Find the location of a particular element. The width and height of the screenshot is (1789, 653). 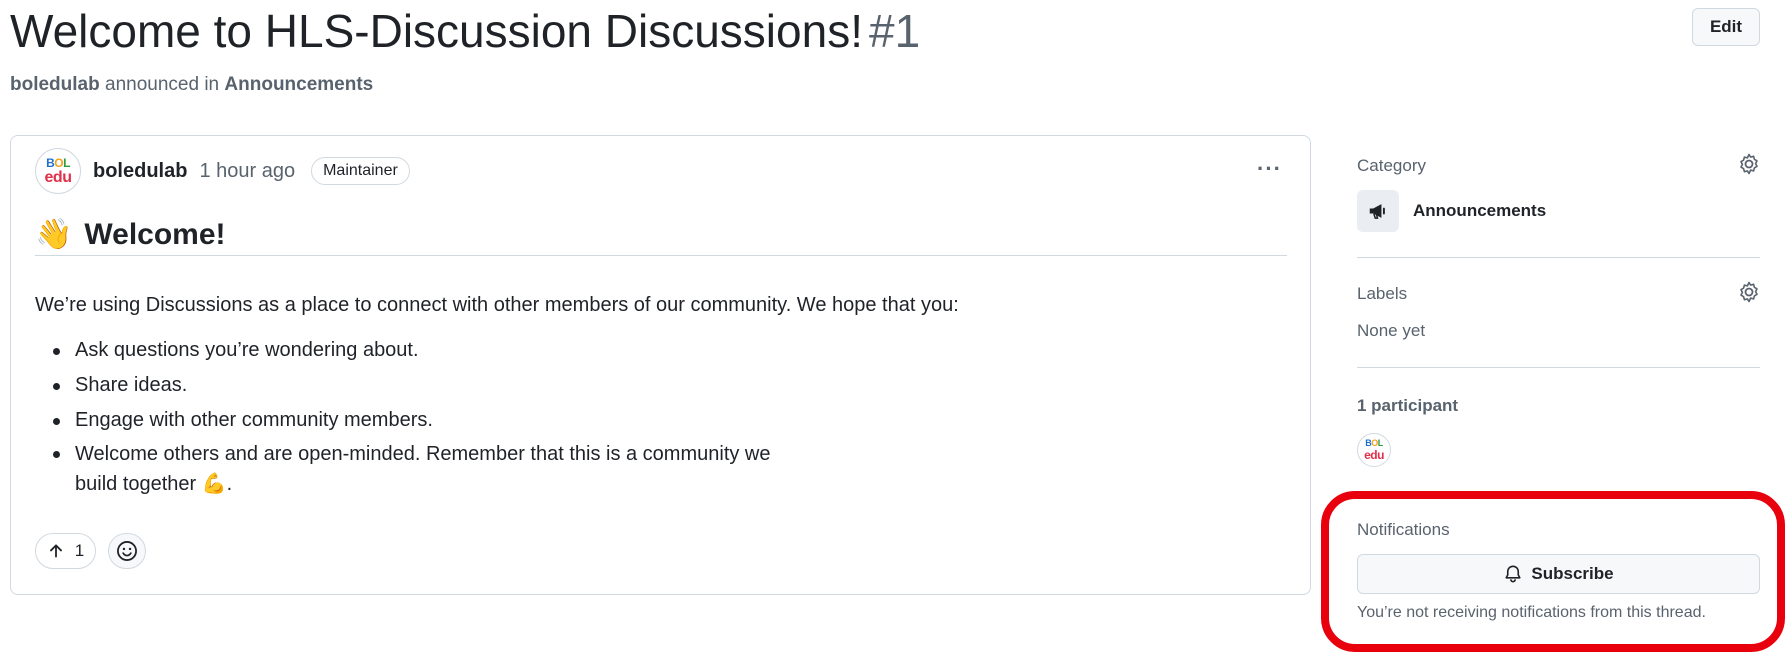

discussion-title: Welcome to HLS-Discussion Discussions! #1 is located at coordinates (465, 31).